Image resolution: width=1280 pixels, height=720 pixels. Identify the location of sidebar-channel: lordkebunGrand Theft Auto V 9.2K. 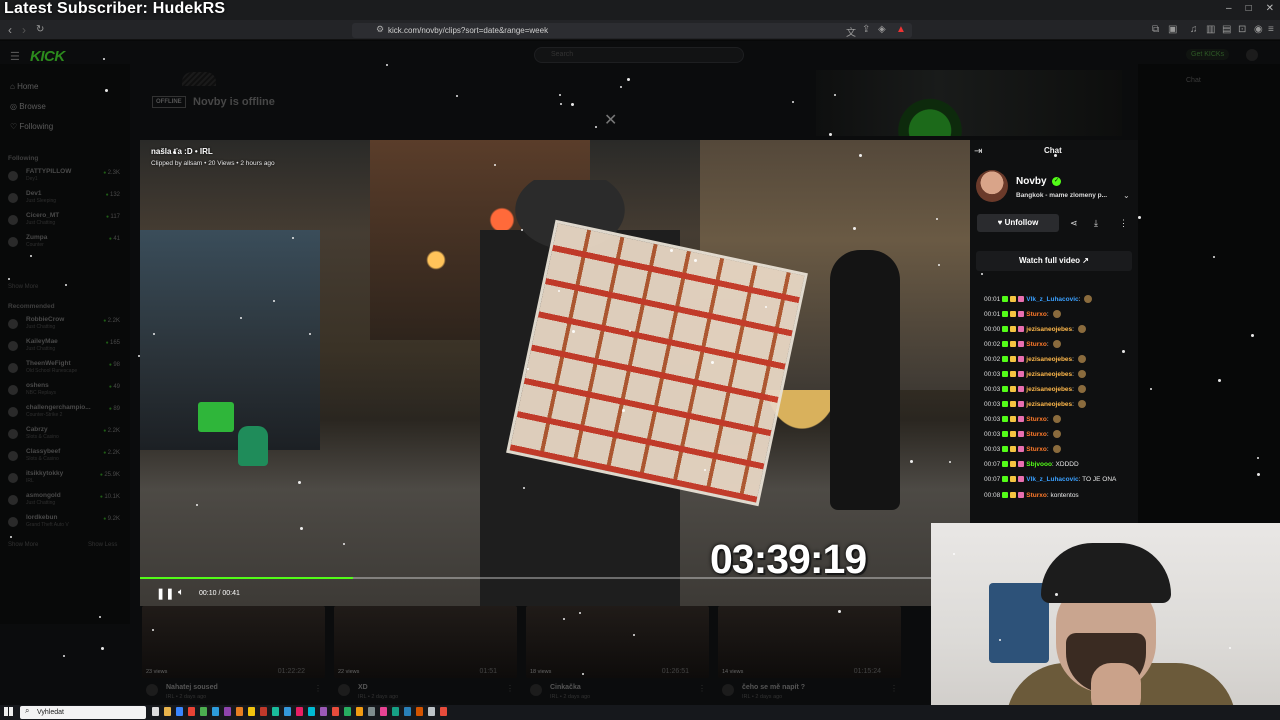
(66, 525).